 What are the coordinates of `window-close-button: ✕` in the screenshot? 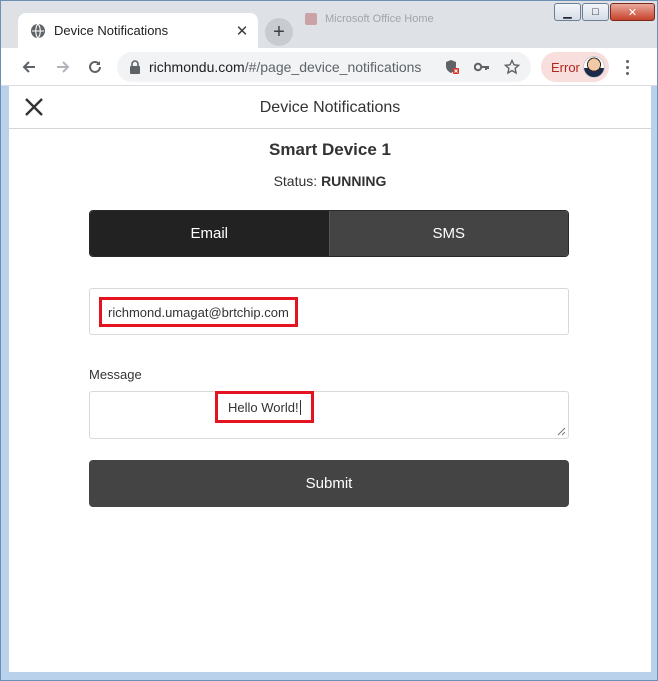 It's located at (632, 12).